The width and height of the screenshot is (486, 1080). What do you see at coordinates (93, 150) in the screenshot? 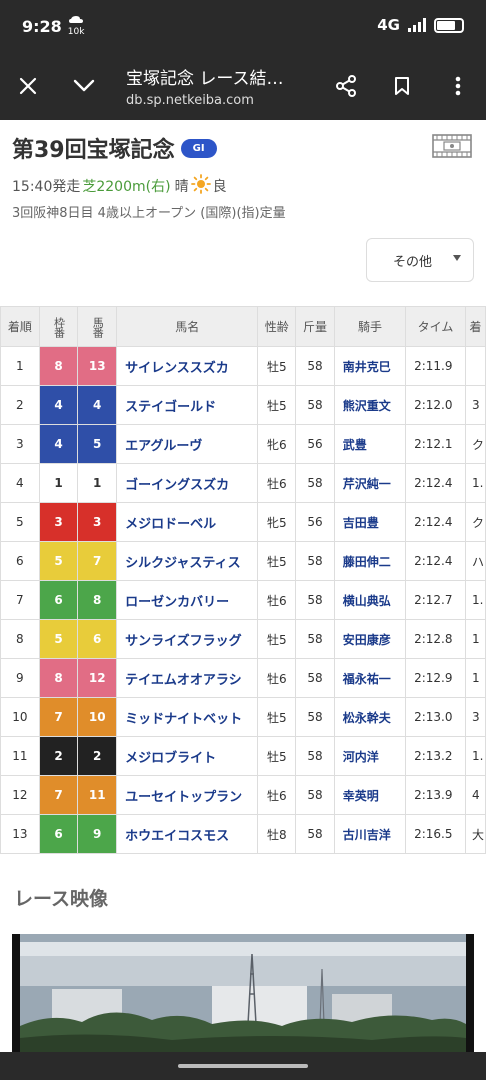
I see `race-title: 第39回宝塚記念` at bounding box center [93, 150].